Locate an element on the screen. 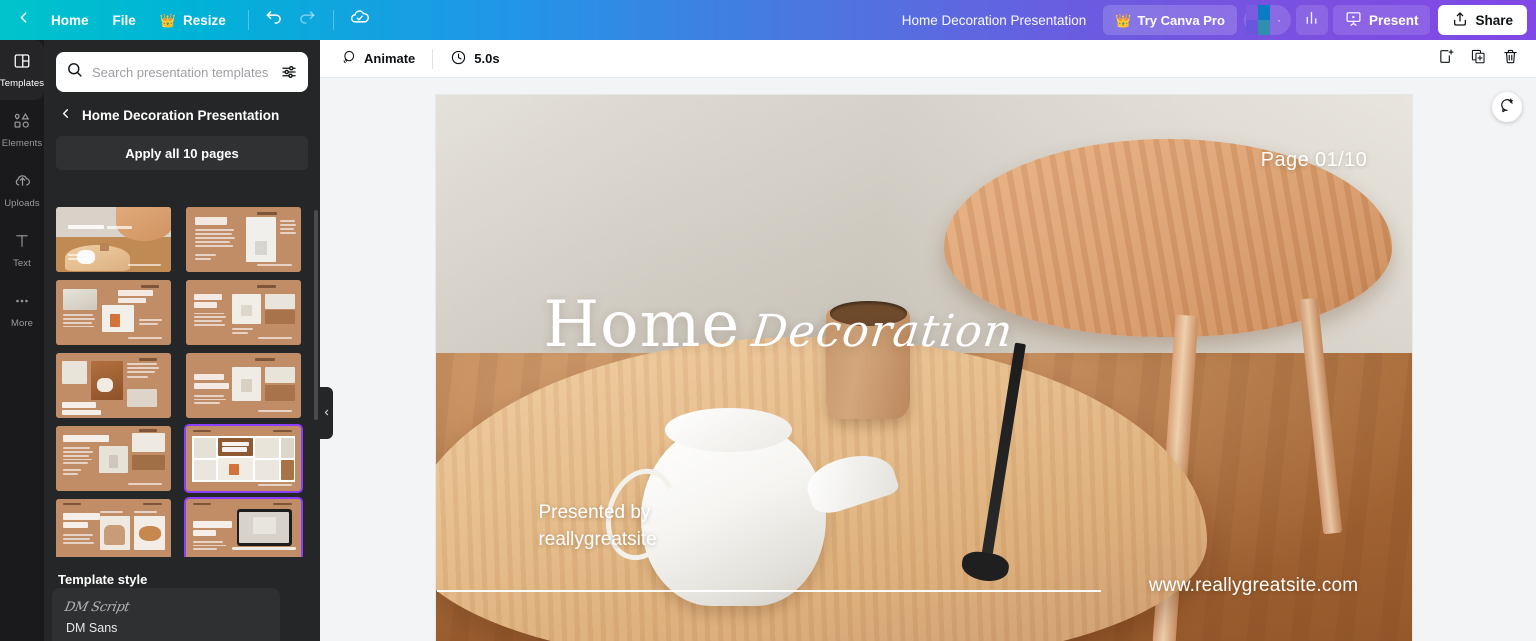 The image size is (1536, 641). insights-button is located at coordinates (1311, 20).